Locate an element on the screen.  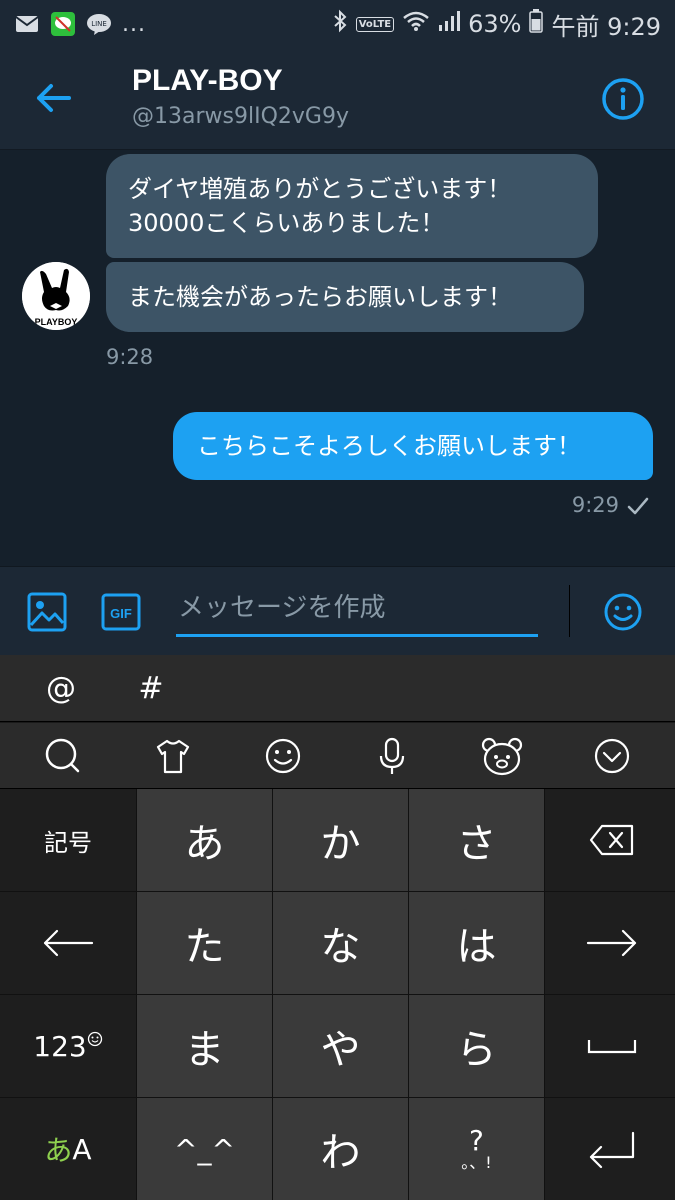
bear-icon is located at coordinates (502, 756).